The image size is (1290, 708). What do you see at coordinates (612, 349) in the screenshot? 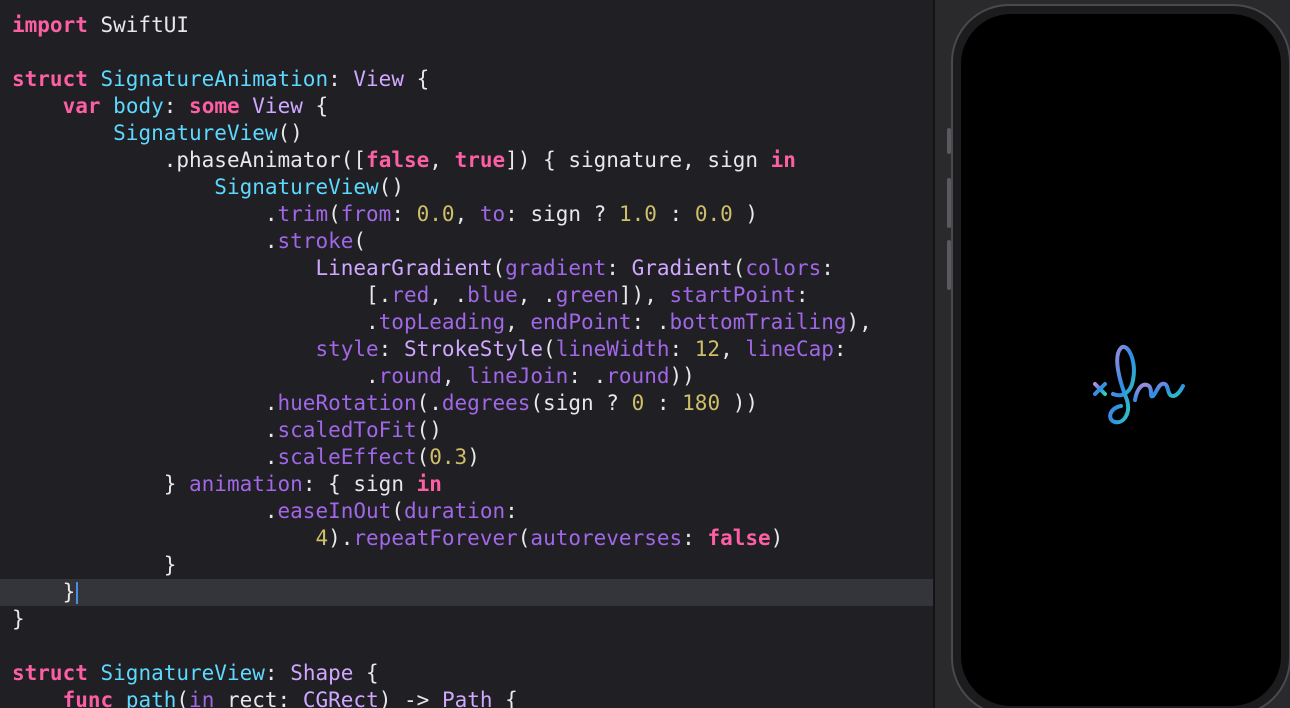
I see `code-token: lineWidth` at bounding box center [612, 349].